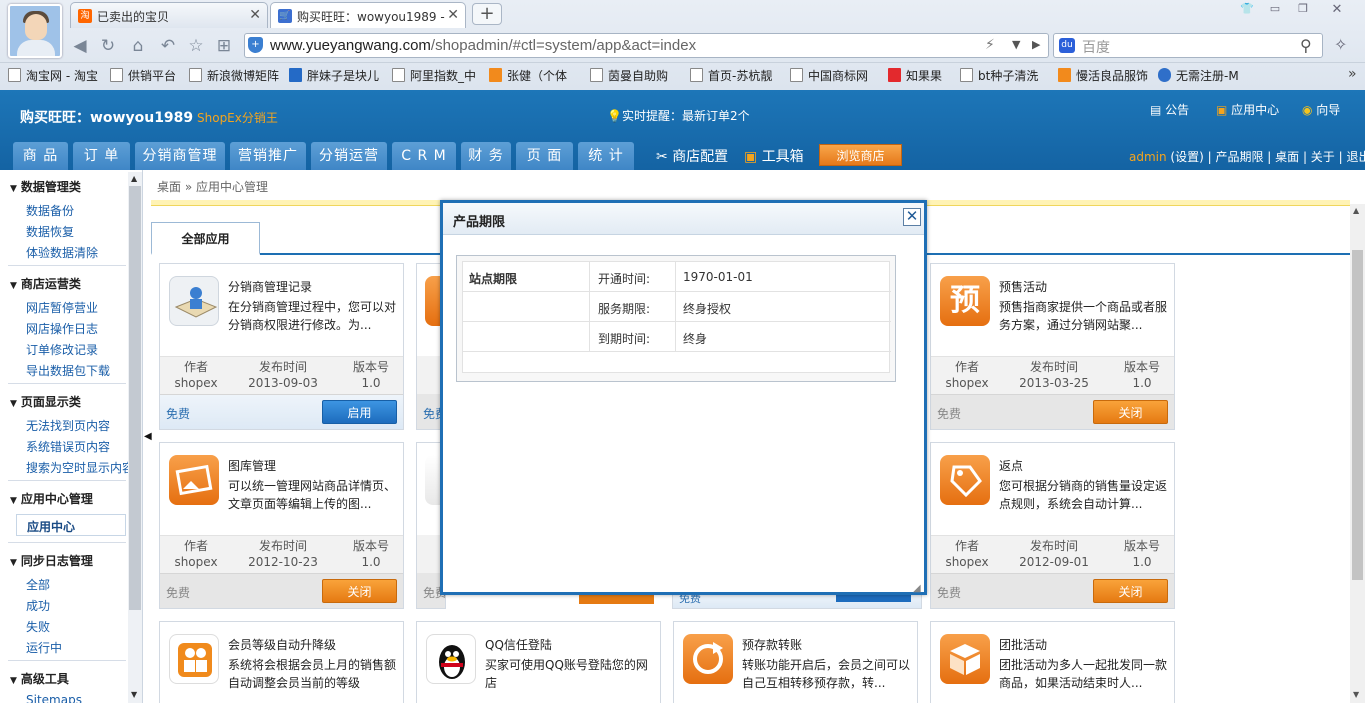 Image resolution: width=1365 pixels, height=703 pixels. Describe the element at coordinates (479, 222) in the screenshot. I see `dialog-title: 产品期限` at that location.